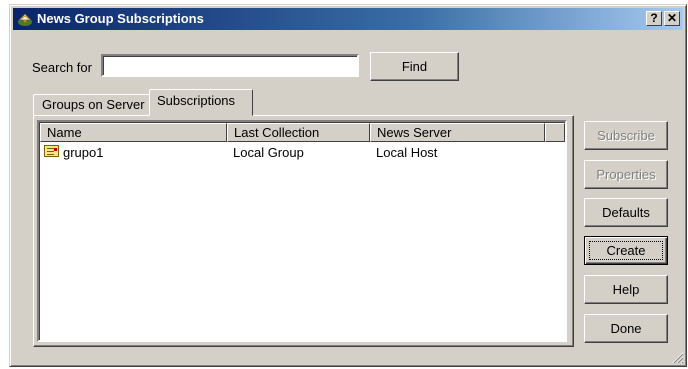 This screenshot has height=369, width=688. Describe the element at coordinates (51, 151) in the screenshot. I see `newsgroup-icon` at that location.